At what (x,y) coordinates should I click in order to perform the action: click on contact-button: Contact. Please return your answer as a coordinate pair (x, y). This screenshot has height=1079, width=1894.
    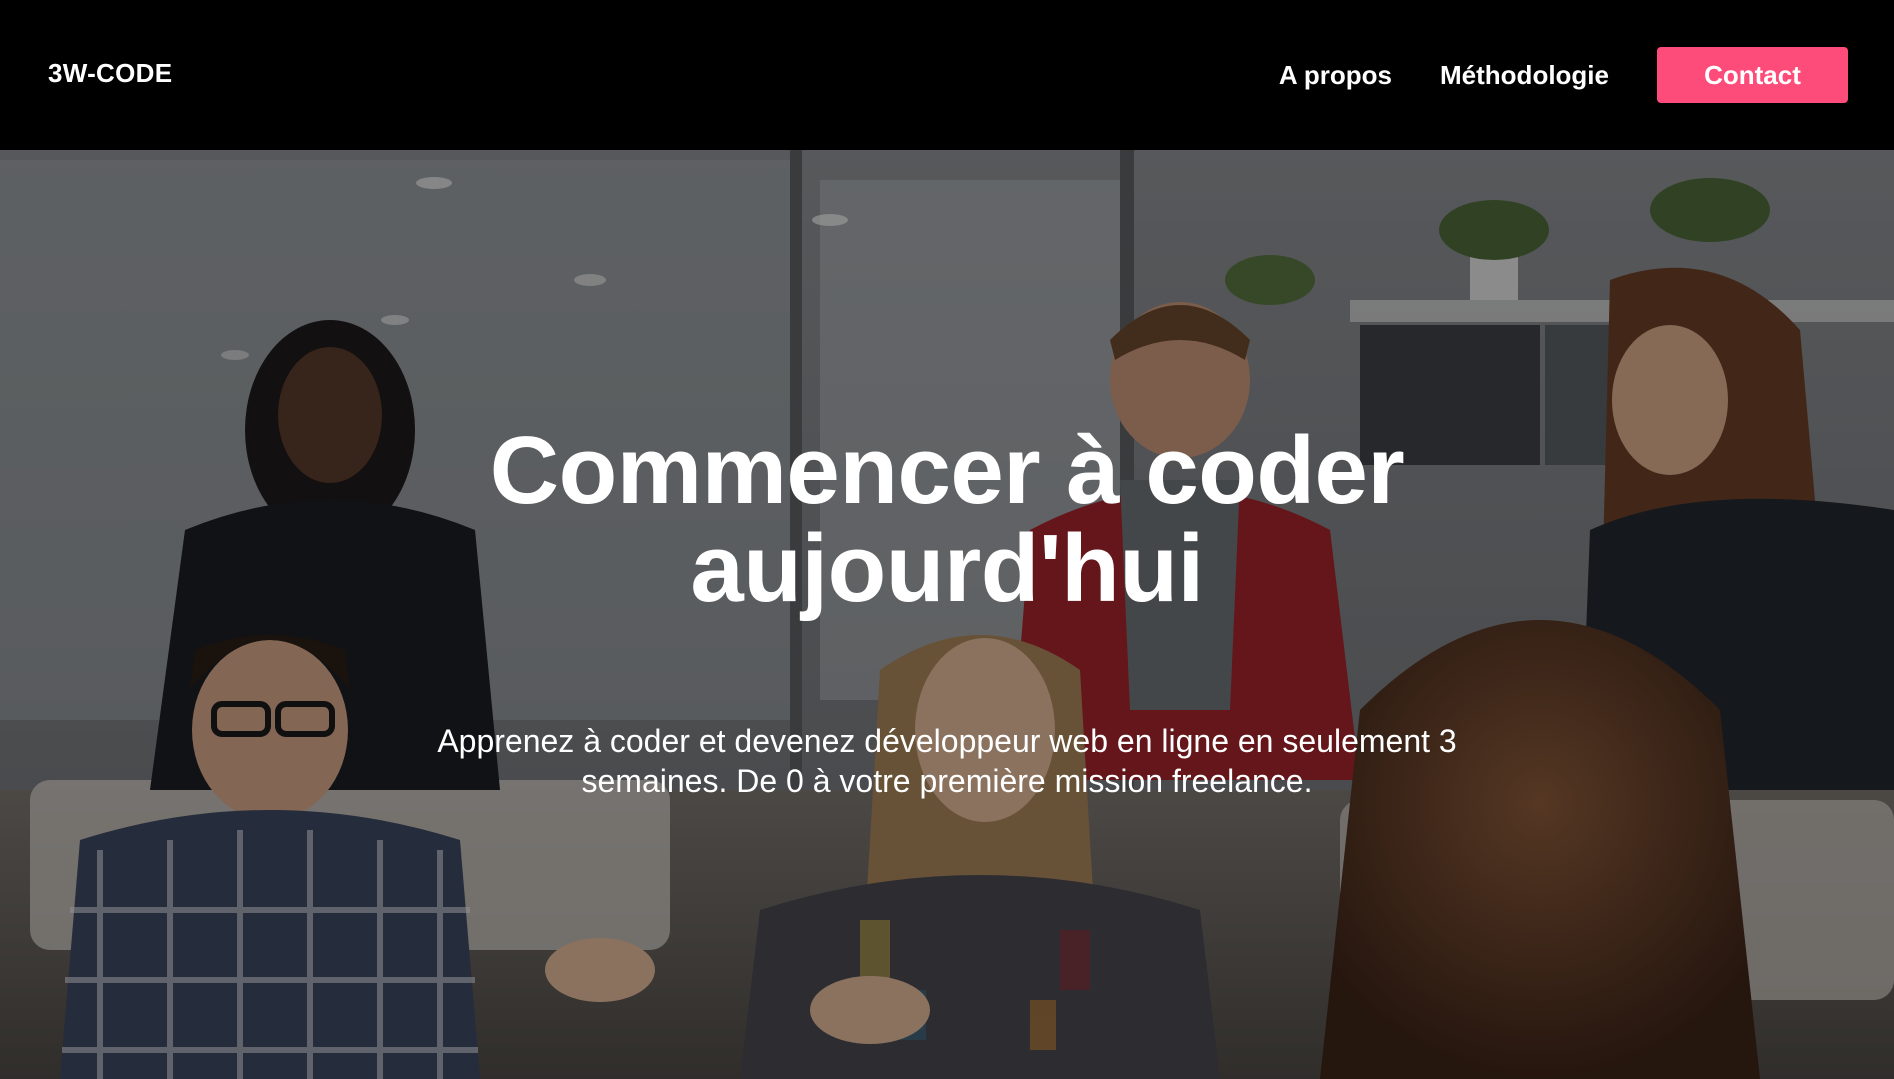
    Looking at the image, I should click on (1752, 75).